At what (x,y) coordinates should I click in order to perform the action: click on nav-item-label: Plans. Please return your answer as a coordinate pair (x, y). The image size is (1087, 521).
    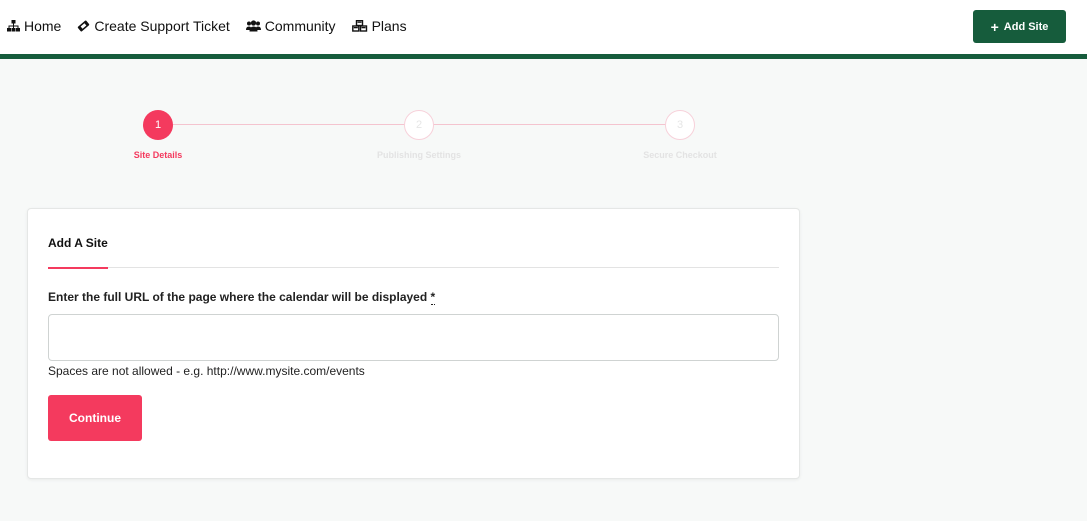
    Looking at the image, I should click on (389, 26).